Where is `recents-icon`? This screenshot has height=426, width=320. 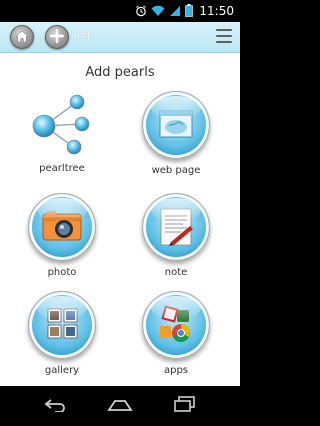
recents-icon is located at coordinates (185, 406).